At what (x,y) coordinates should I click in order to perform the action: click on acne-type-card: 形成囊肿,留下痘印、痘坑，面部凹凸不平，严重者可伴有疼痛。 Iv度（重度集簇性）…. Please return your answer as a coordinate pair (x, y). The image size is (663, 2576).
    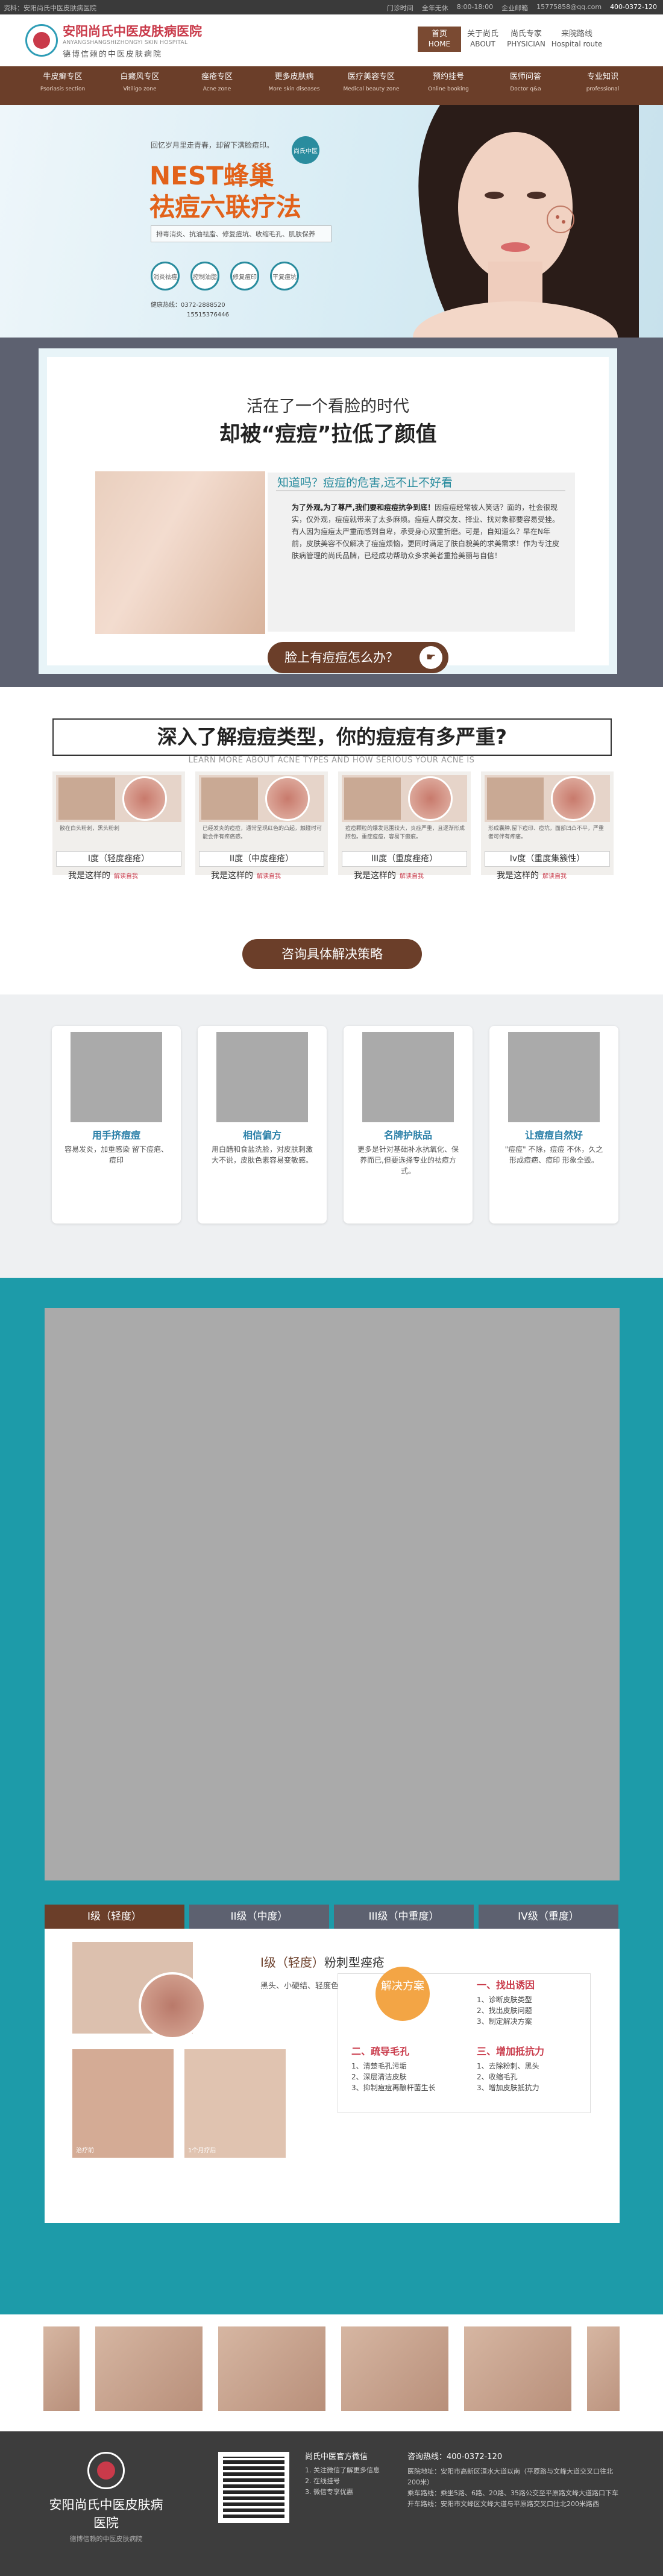
    Looking at the image, I should click on (548, 826).